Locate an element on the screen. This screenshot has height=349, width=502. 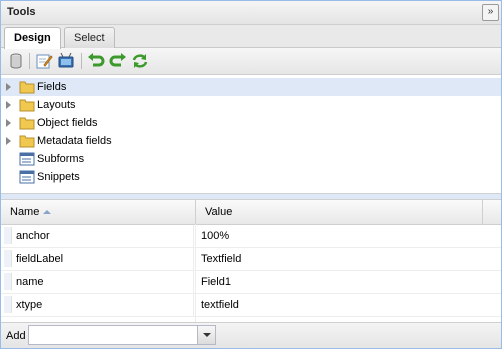
tree-item-object-fields: Object fields is located at coordinates (251, 123).